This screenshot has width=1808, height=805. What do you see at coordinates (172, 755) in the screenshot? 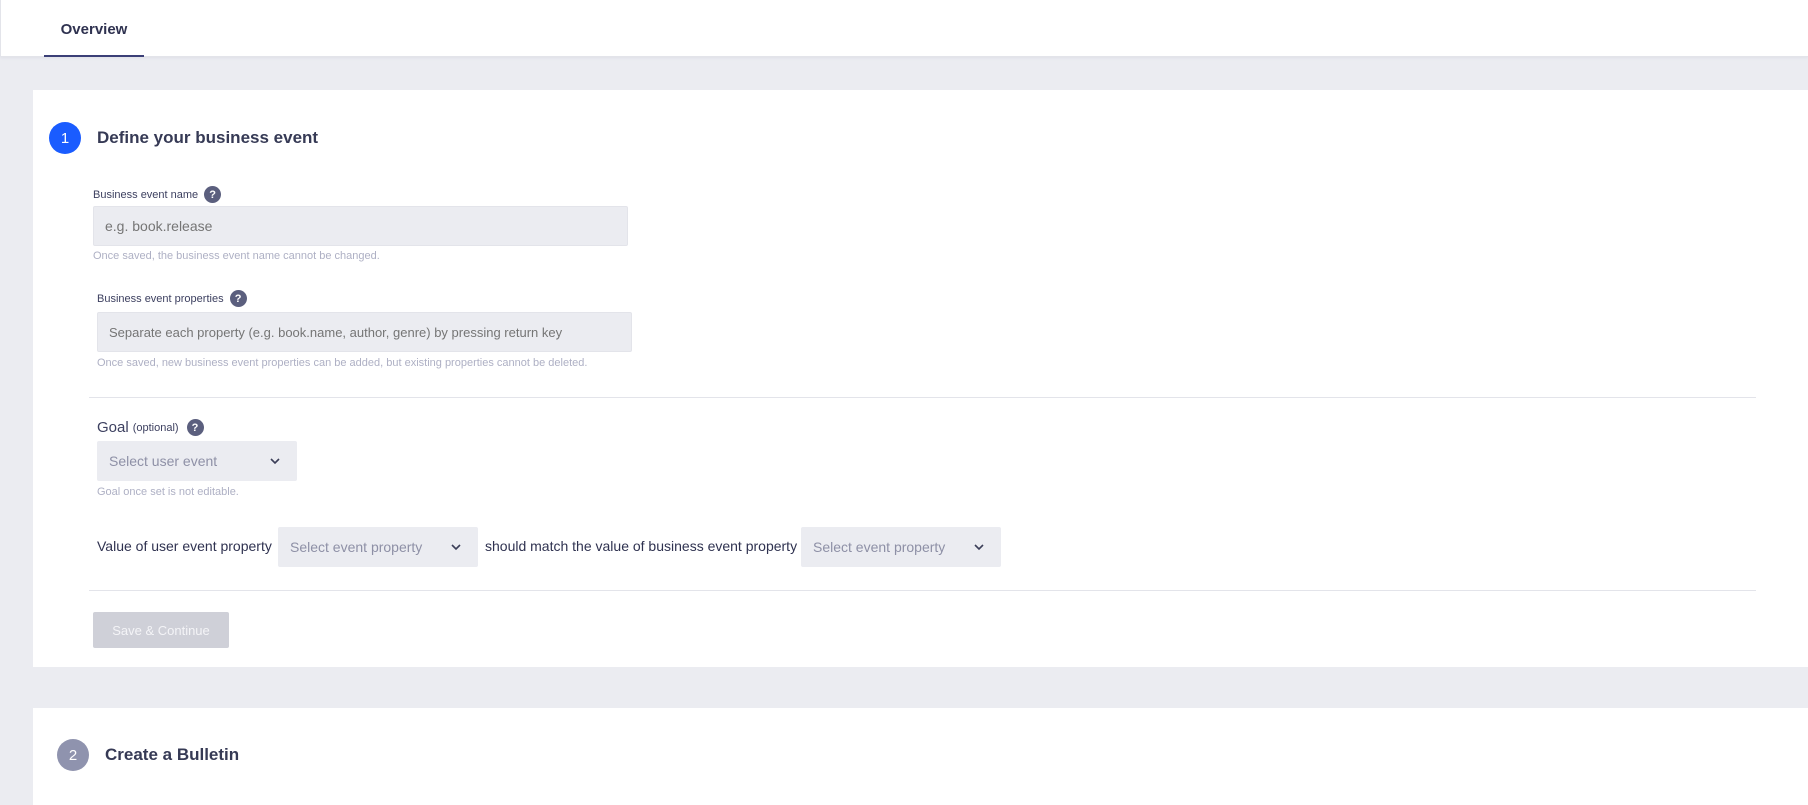
I see `step-2-title: Create a Bulletin` at bounding box center [172, 755].